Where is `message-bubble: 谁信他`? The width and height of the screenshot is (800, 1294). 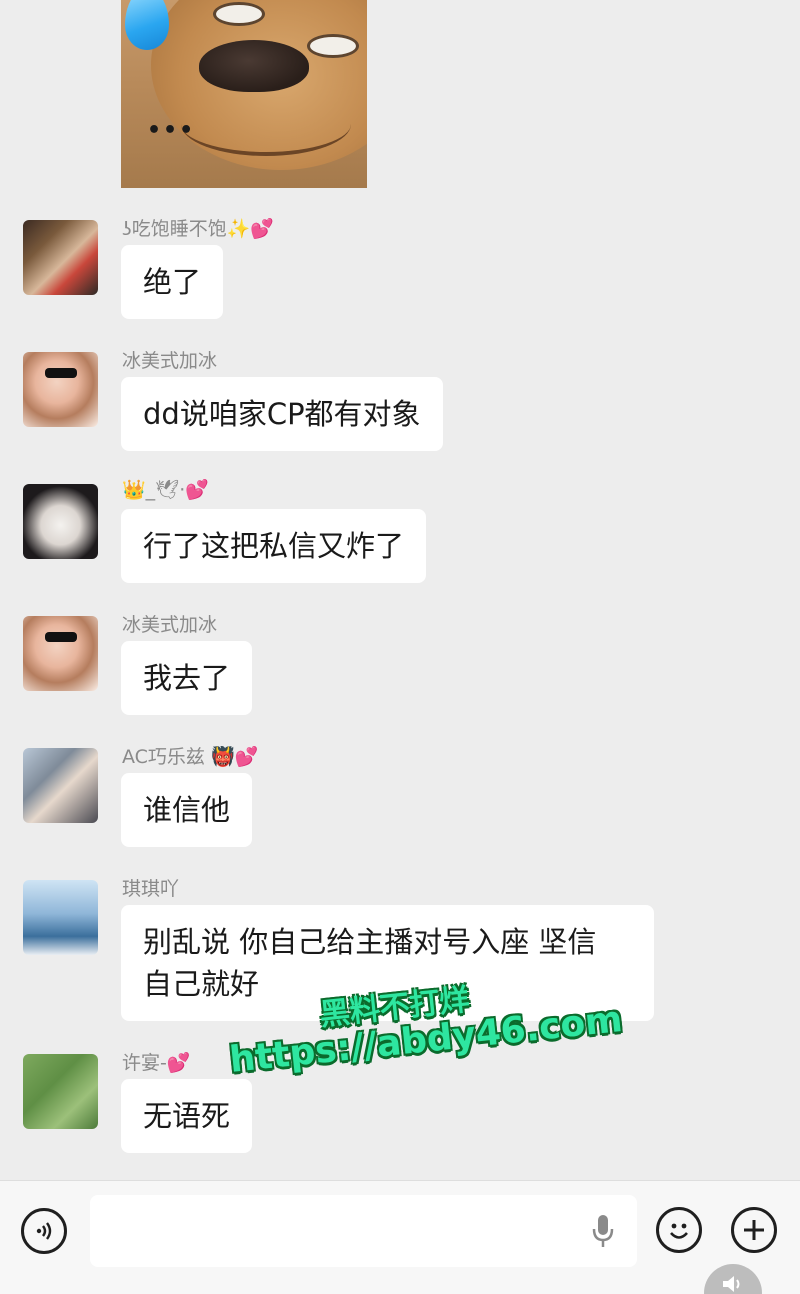 message-bubble: 谁信他 is located at coordinates (187, 810).